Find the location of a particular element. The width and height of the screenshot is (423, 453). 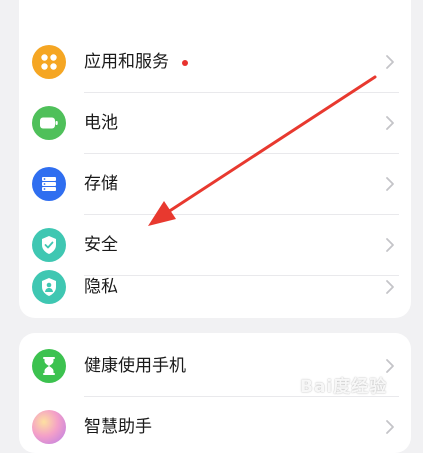

settings-item-label: 智慧助手 is located at coordinates (118, 427).